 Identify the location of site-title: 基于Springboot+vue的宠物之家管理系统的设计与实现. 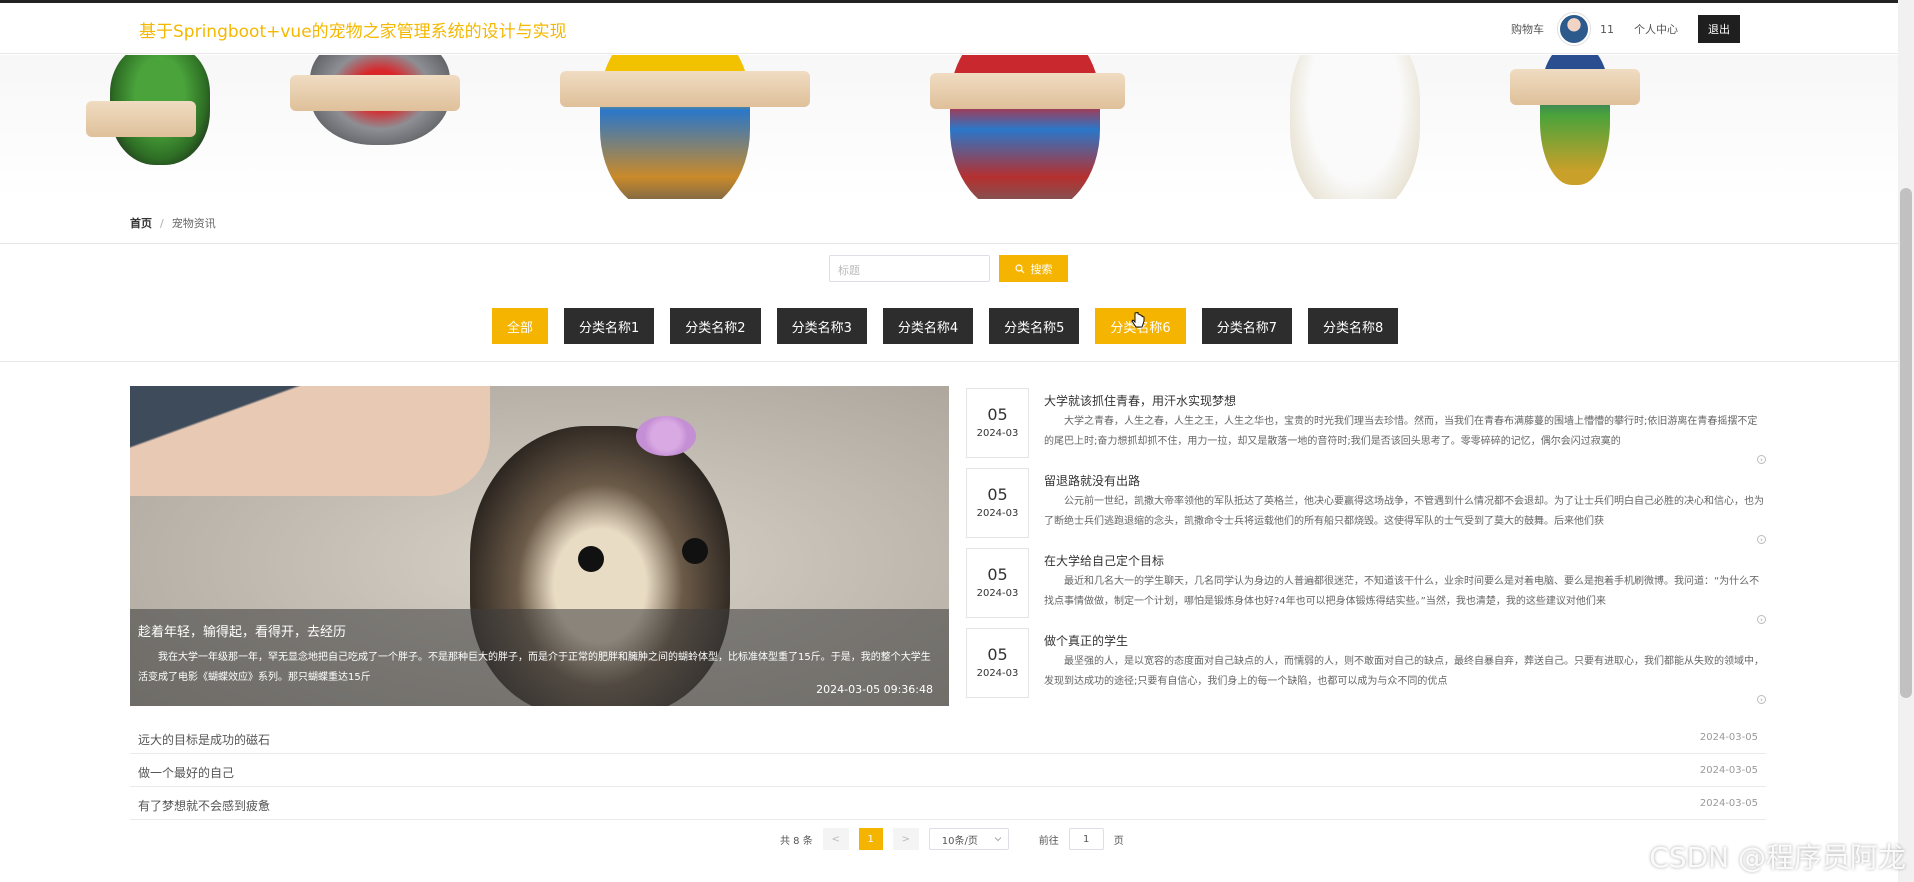
(353, 29).